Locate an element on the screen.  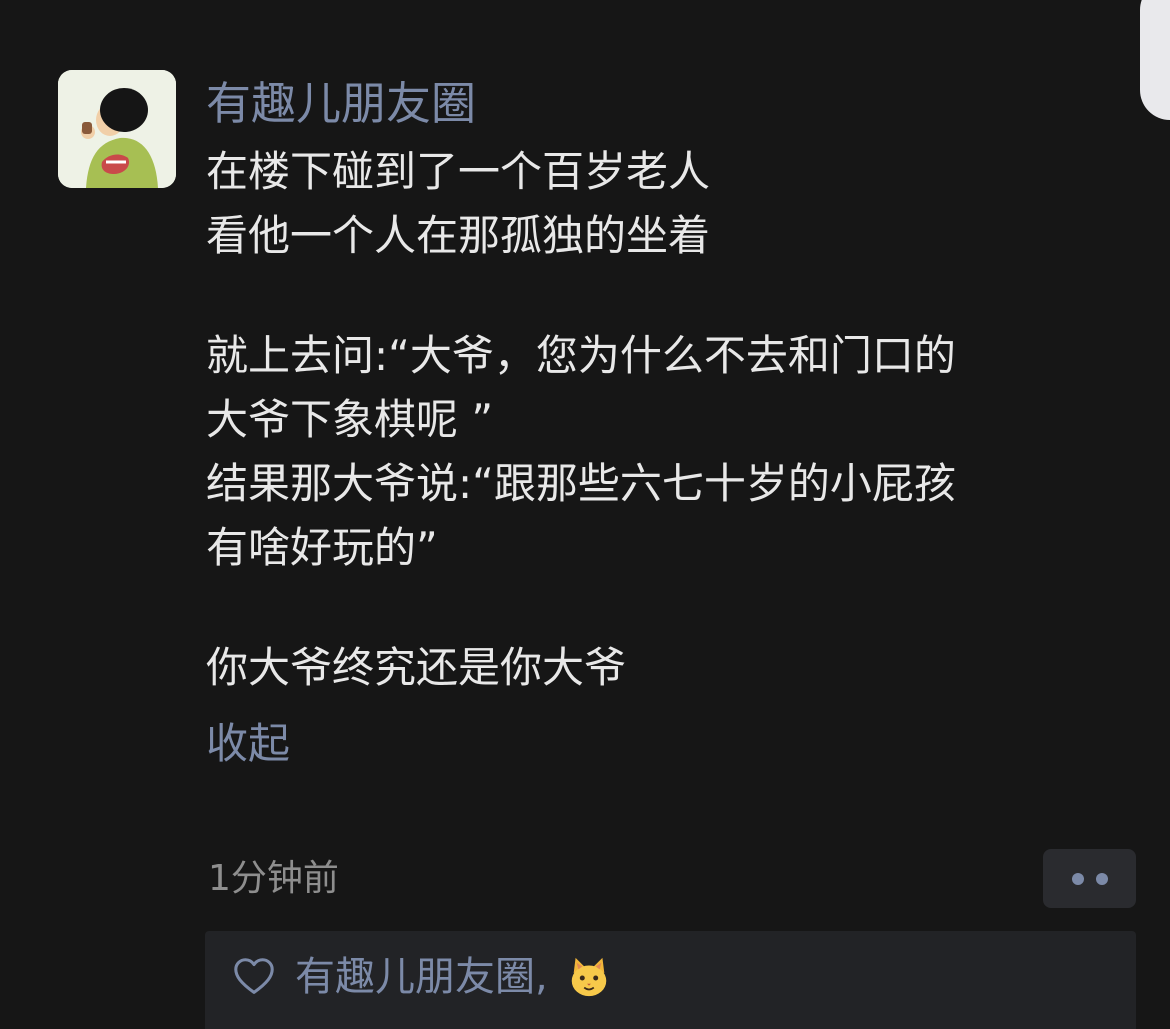
avatar is located at coordinates (117, 129).